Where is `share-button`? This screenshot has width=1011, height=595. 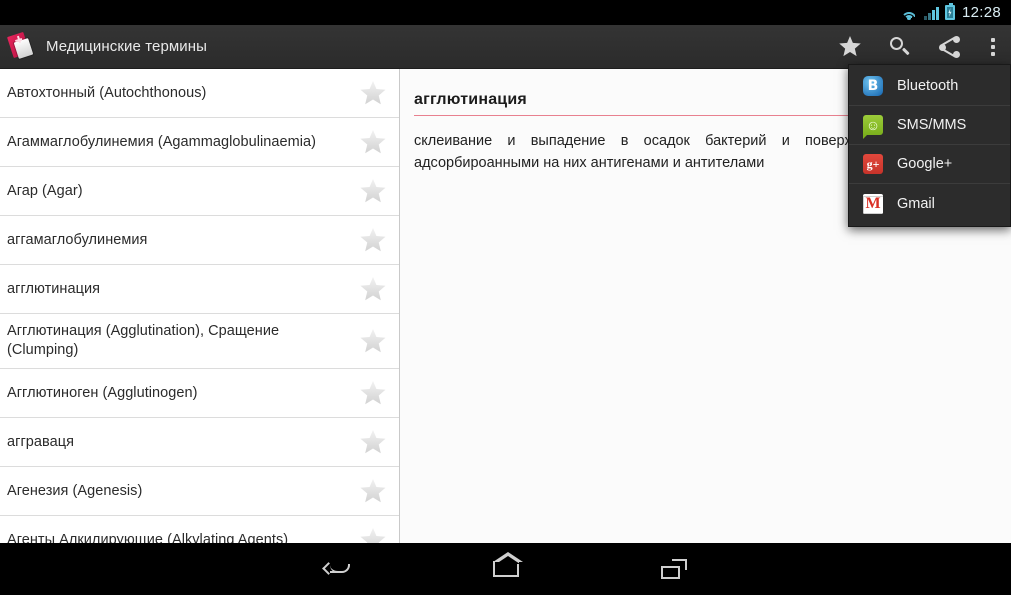 share-button is located at coordinates (950, 47).